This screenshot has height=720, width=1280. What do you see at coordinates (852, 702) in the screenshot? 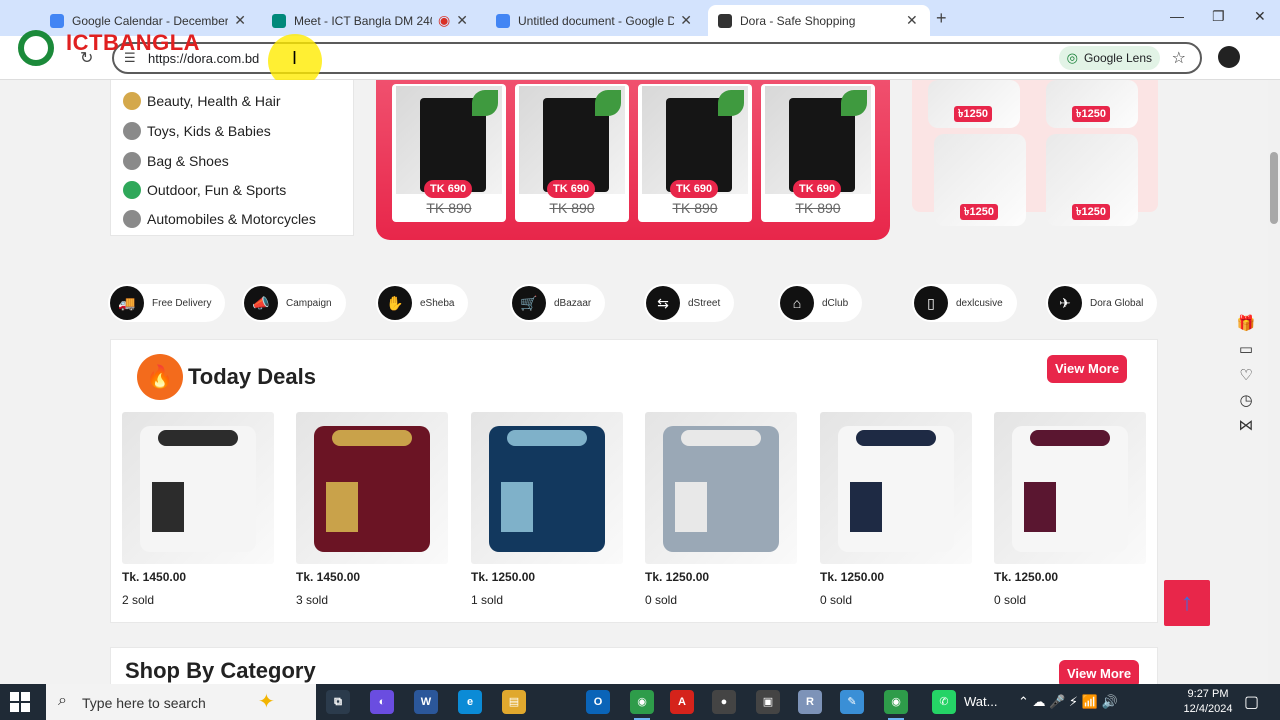
I see `design-app-icon: ✎` at bounding box center [852, 702].